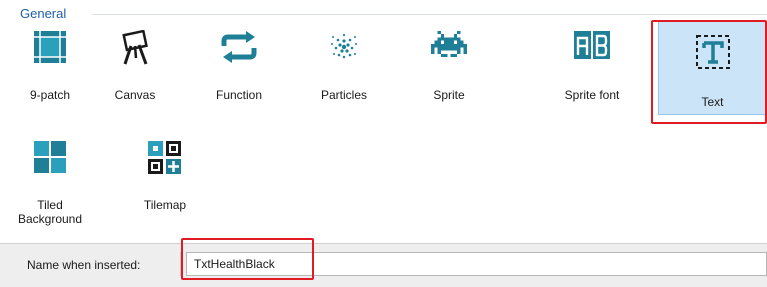 The height and width of the screenshot is (287, 767). I want to click on nine-patch-icon, so click(50, 50).